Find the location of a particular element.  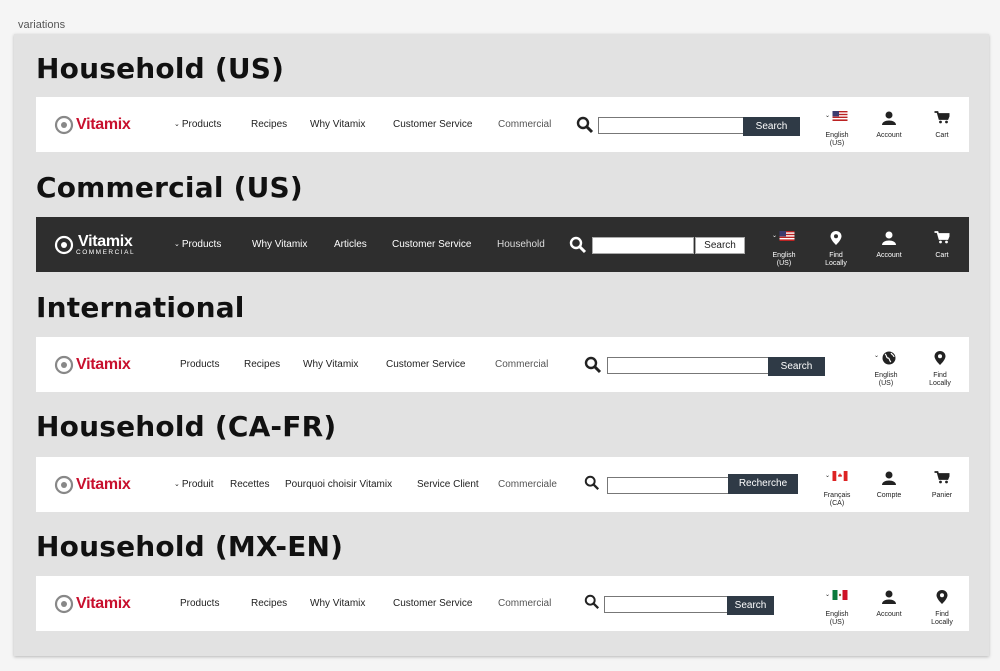

section-title-international: International is located at coordinates (140, 307).